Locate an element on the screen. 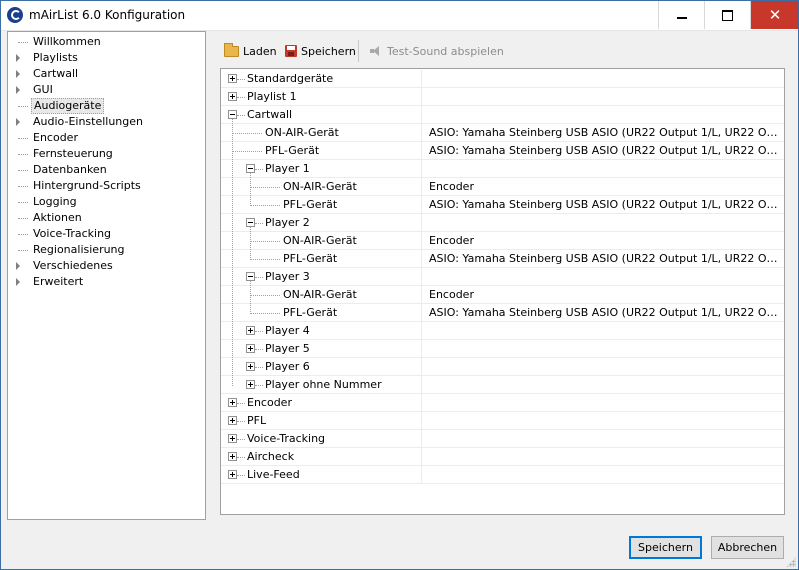 The height and width of the screenshot is (570, 799). tree-row: Player 1 is located at coordinates (502, 169).